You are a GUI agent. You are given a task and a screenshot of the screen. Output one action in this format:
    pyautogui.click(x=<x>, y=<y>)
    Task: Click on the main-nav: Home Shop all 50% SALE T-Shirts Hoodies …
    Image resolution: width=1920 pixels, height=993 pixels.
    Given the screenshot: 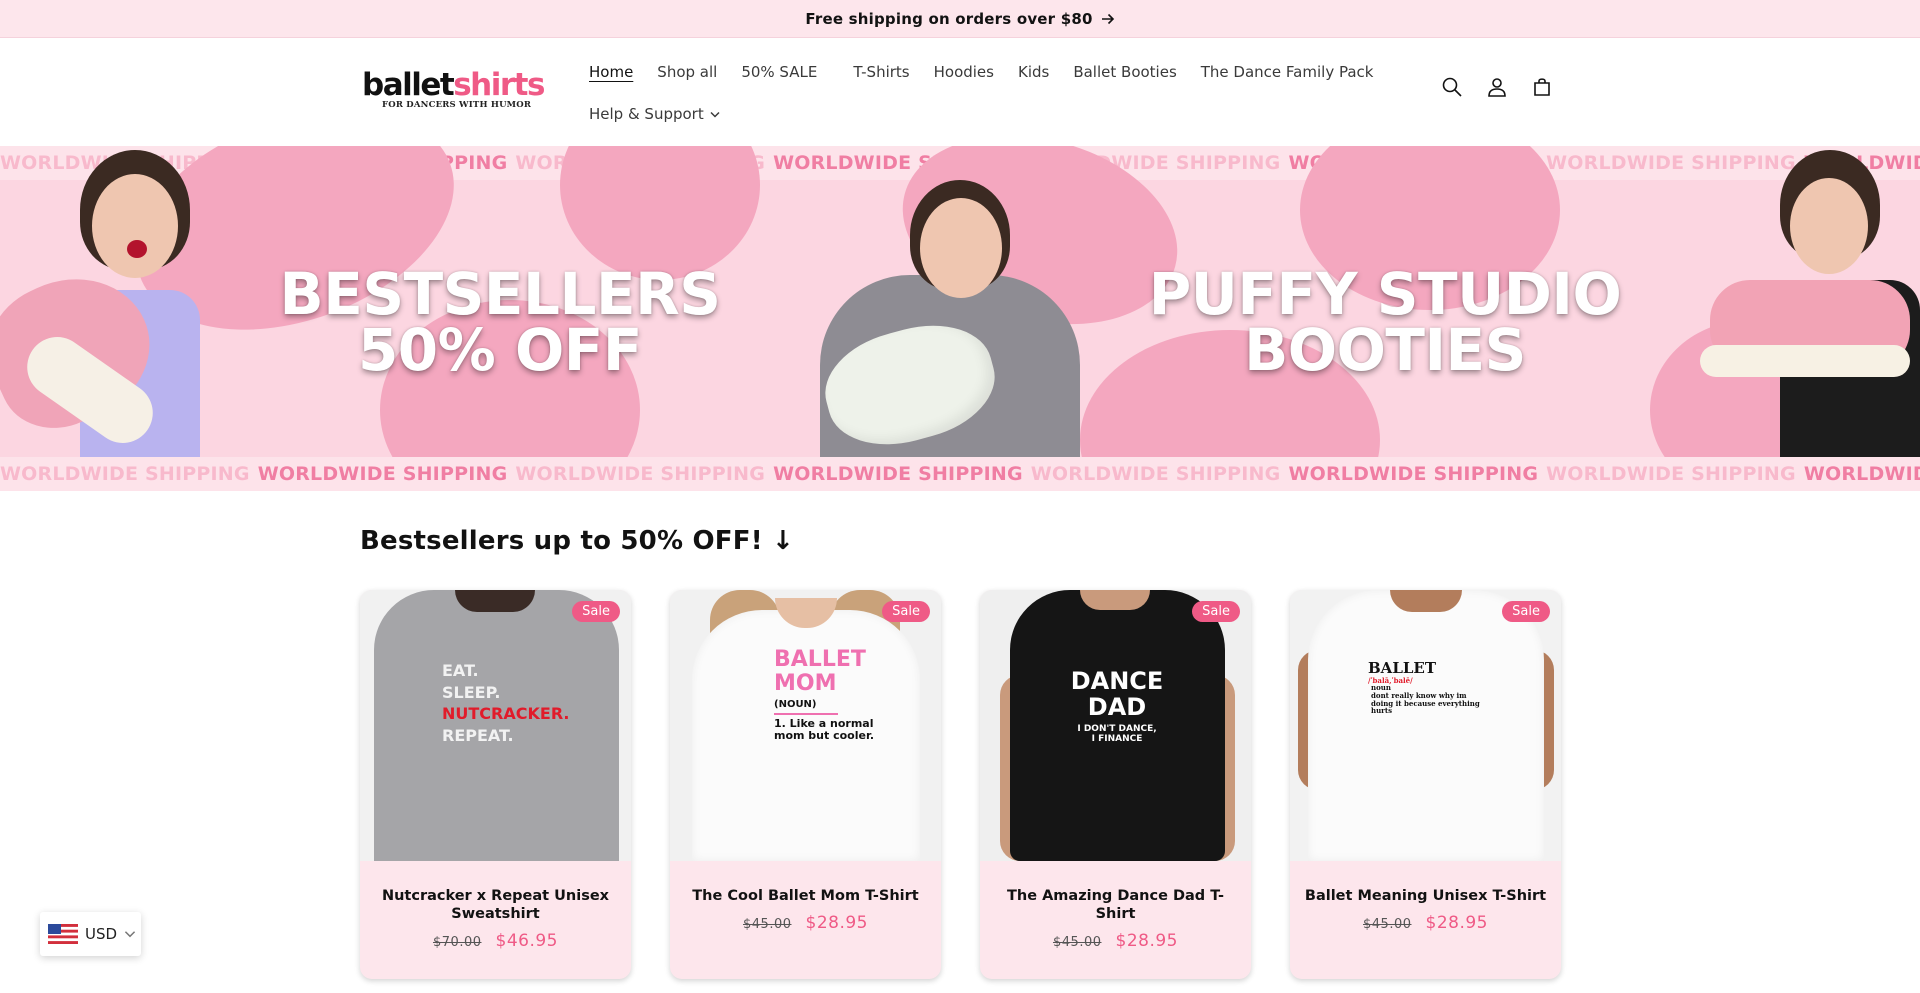 What is the action you would take?
    pyautogui.click(x=989, y=93)
    